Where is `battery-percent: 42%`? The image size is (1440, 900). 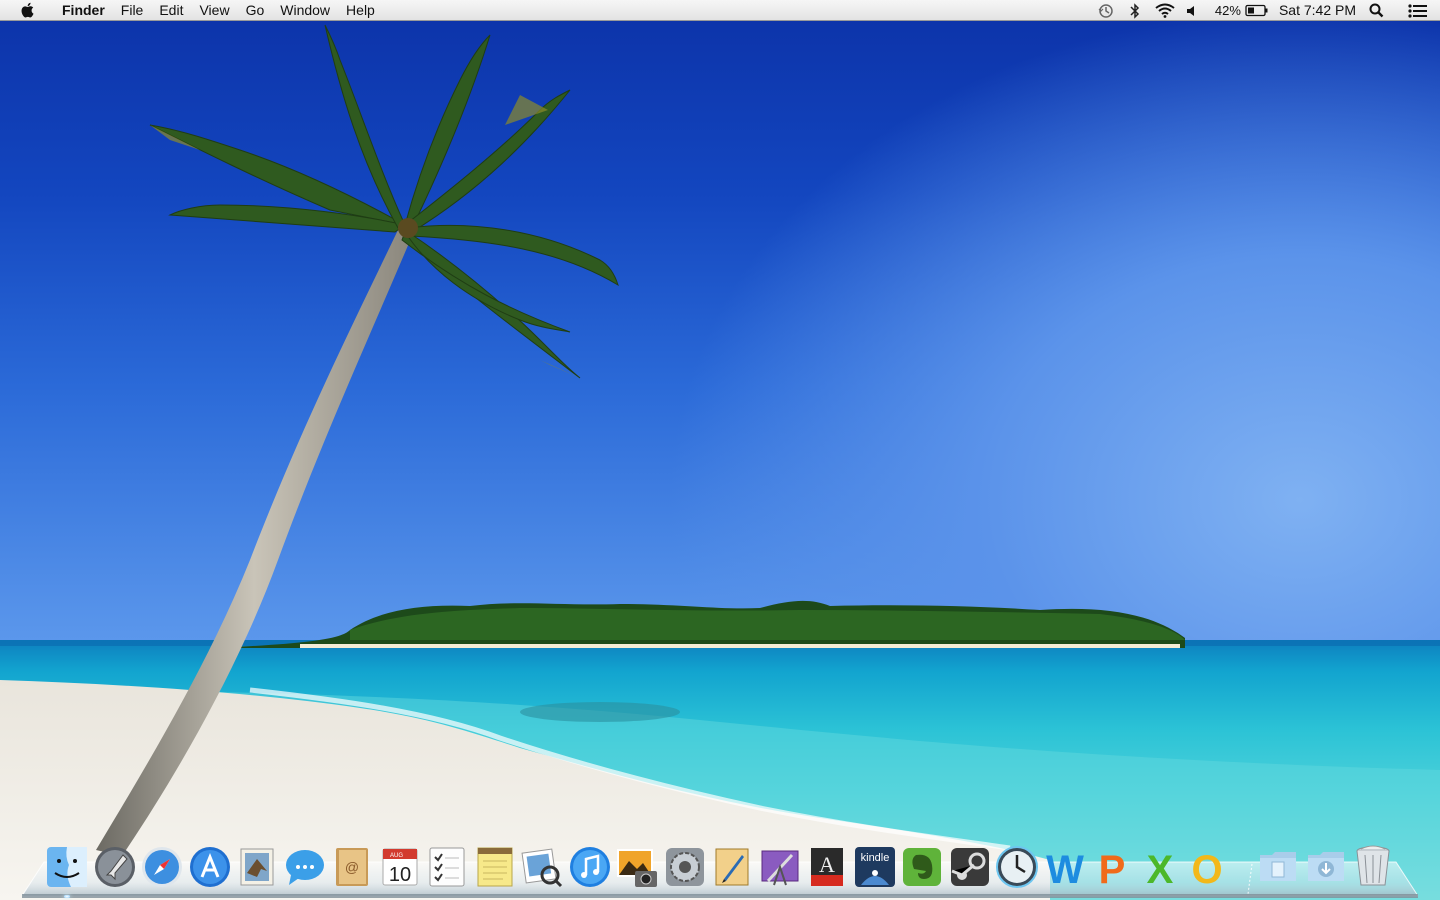
battery-percent: 42% is located at coordinates (1228, 10).